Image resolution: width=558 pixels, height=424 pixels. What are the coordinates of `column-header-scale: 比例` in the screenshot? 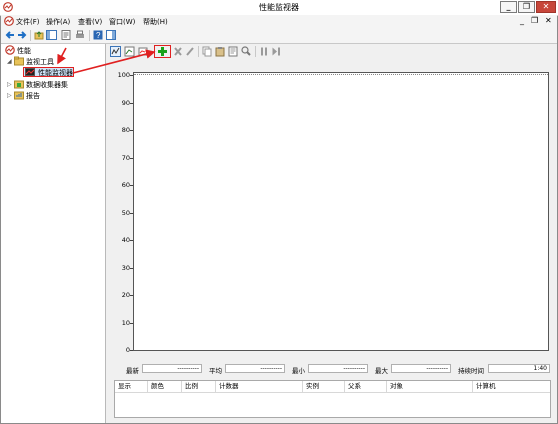 It's located at (199, 386).